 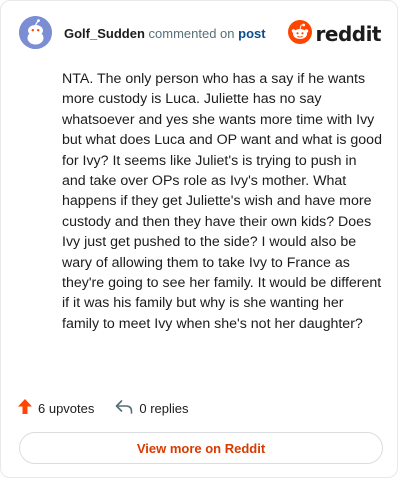 I want to click on reply-arrow-icon, so click(x=124, y=408).